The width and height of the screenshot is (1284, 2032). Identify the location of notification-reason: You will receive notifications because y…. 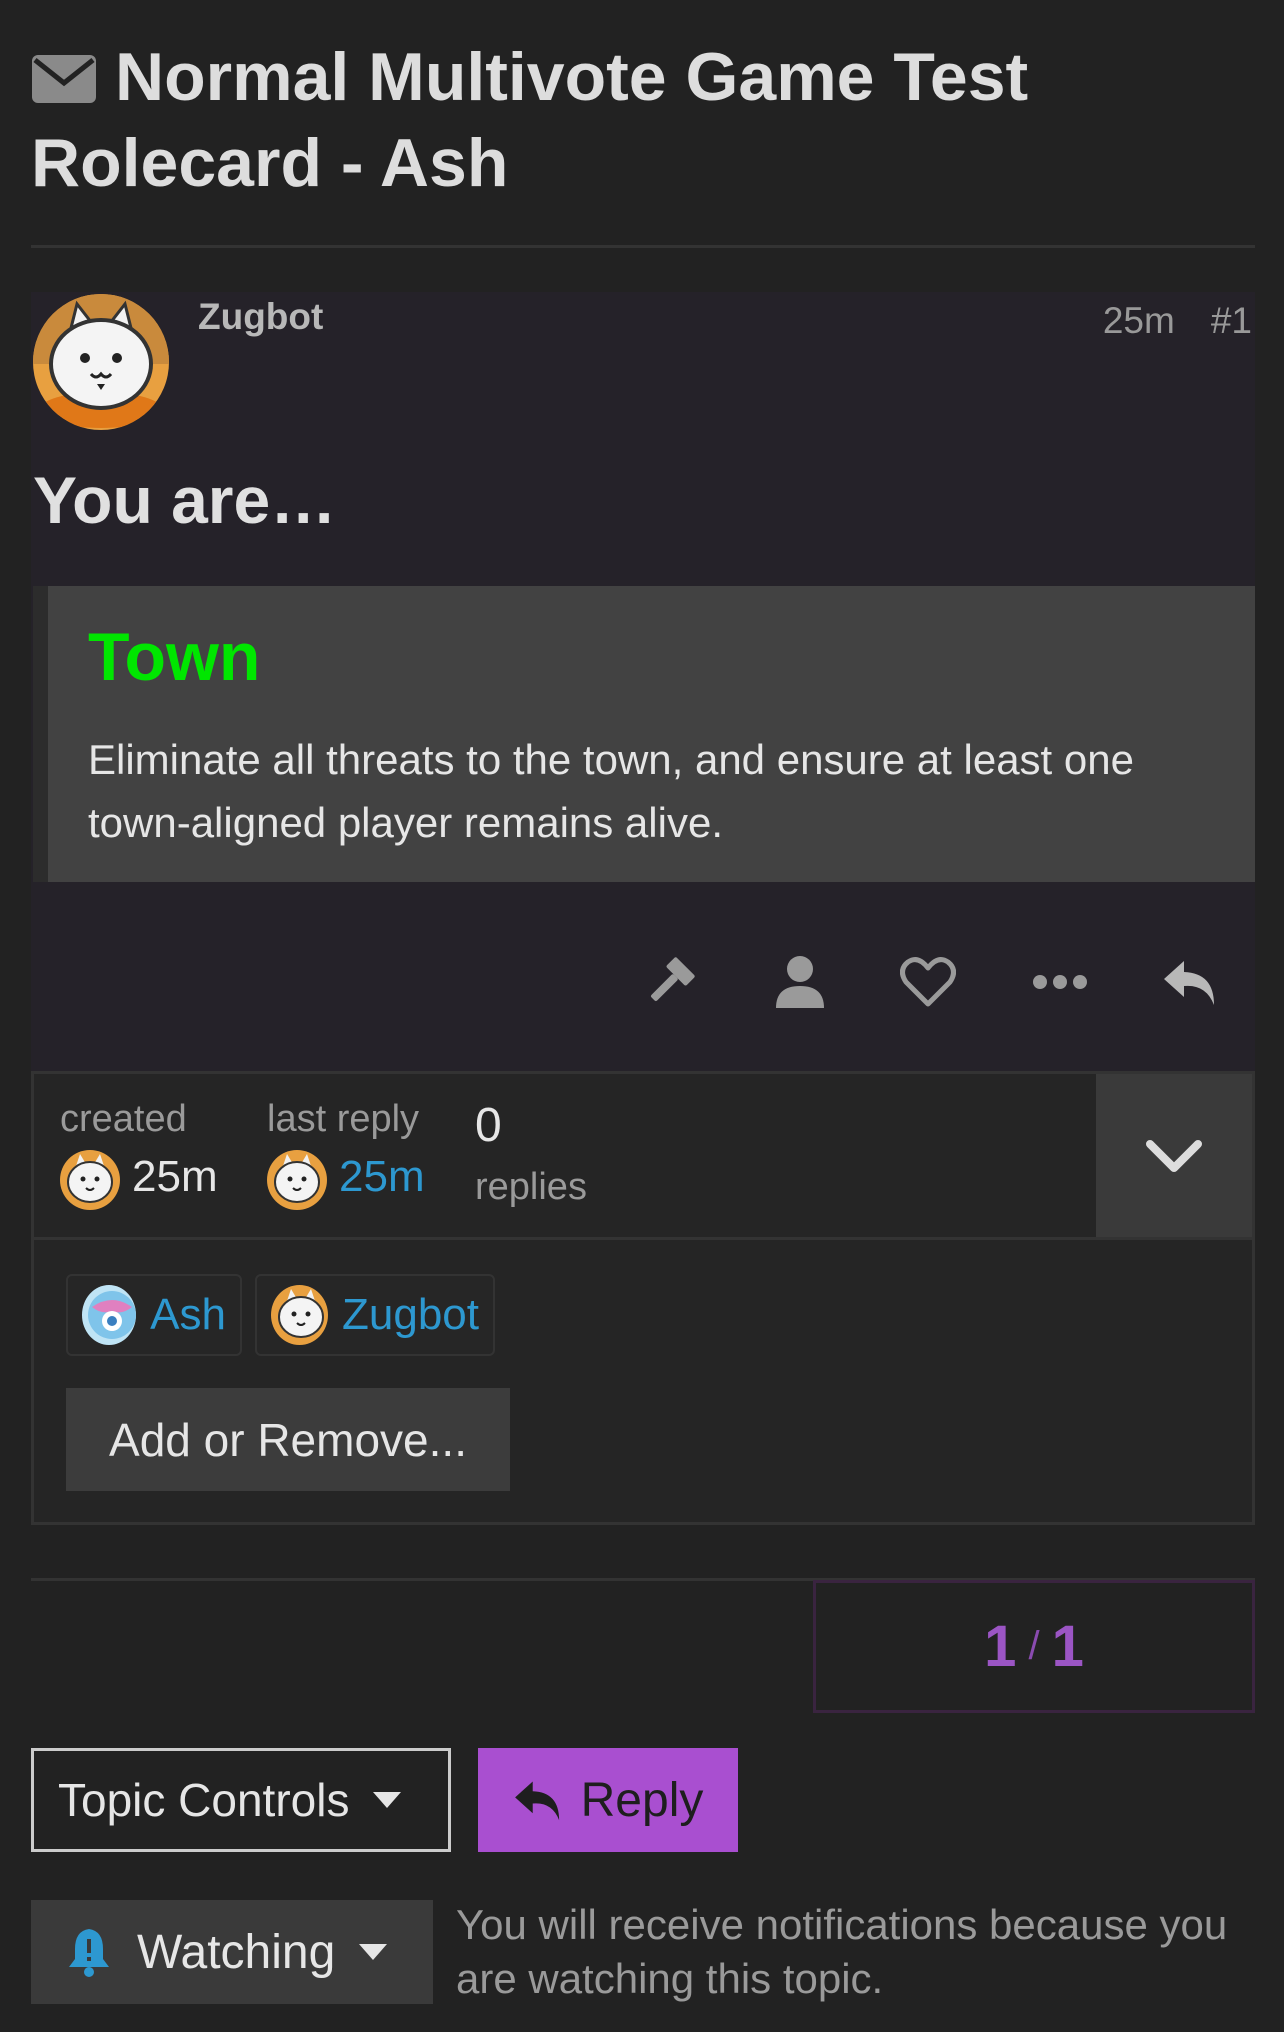
(842, 1951).